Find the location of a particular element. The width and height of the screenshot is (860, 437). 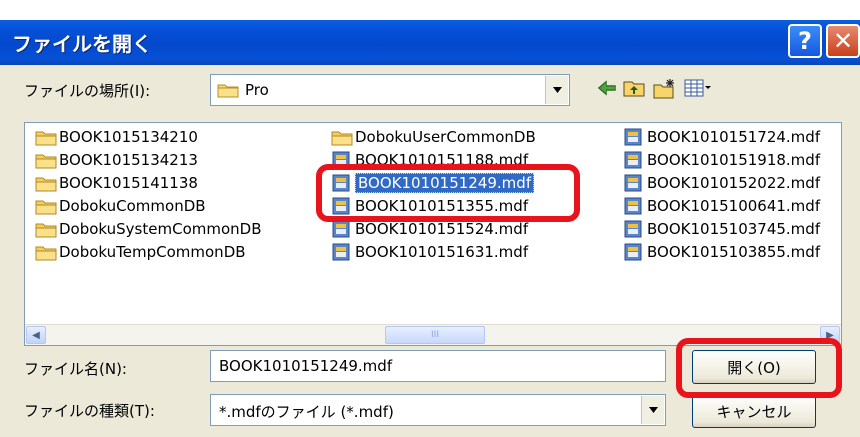

location-label: ファイルの場所(I): is located at coordinates (87, 91).